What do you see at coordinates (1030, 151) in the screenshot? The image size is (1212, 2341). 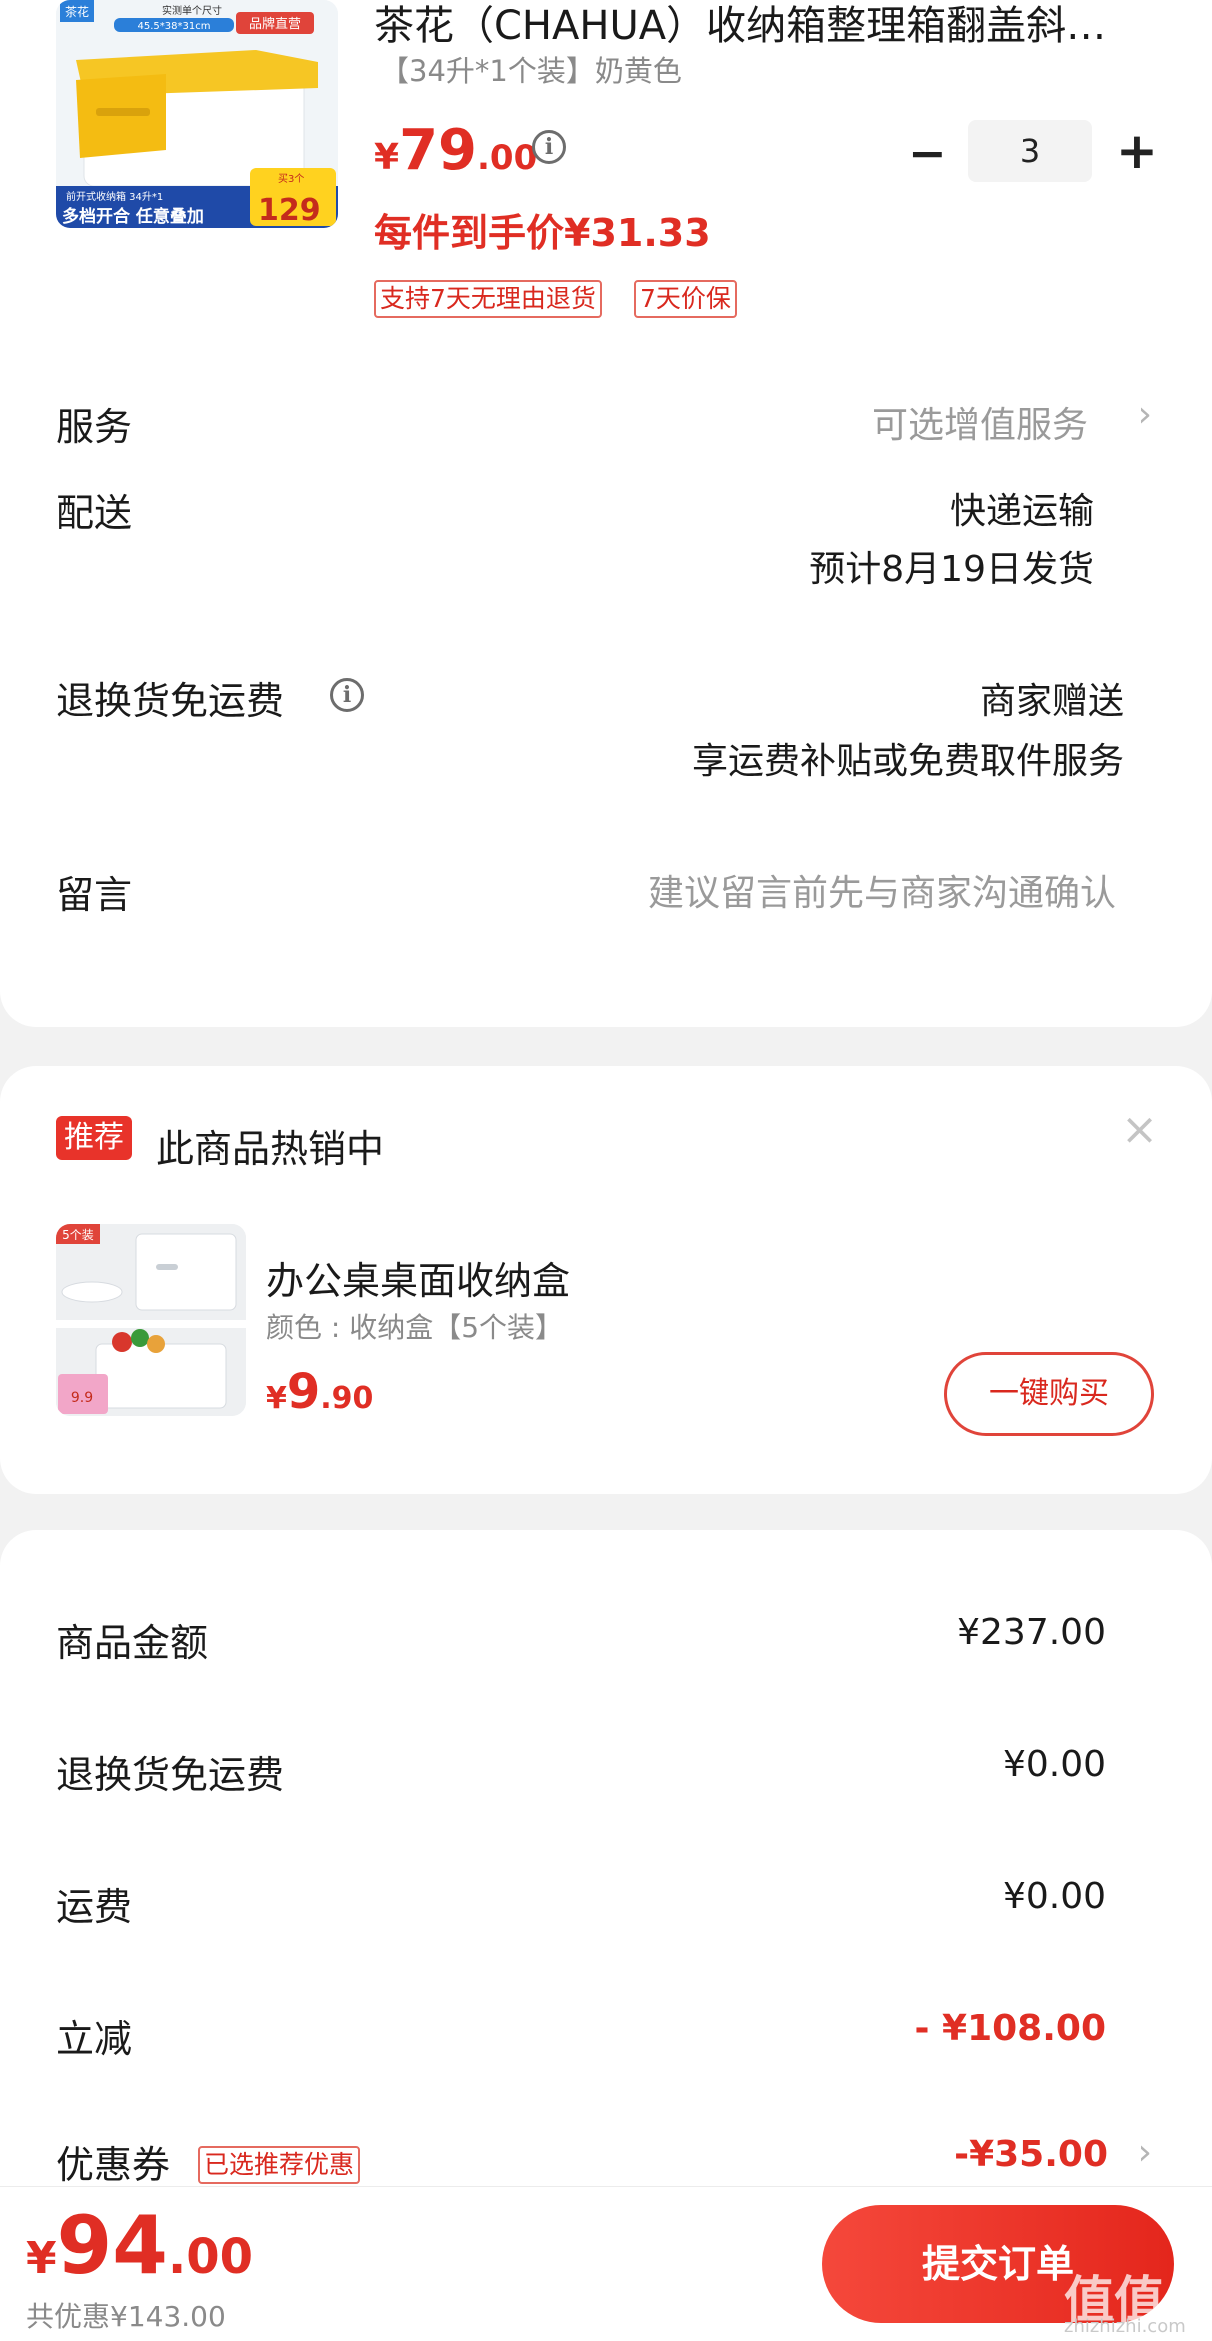 I see `quantity-input: 3` at bounding box center [1030, 151].